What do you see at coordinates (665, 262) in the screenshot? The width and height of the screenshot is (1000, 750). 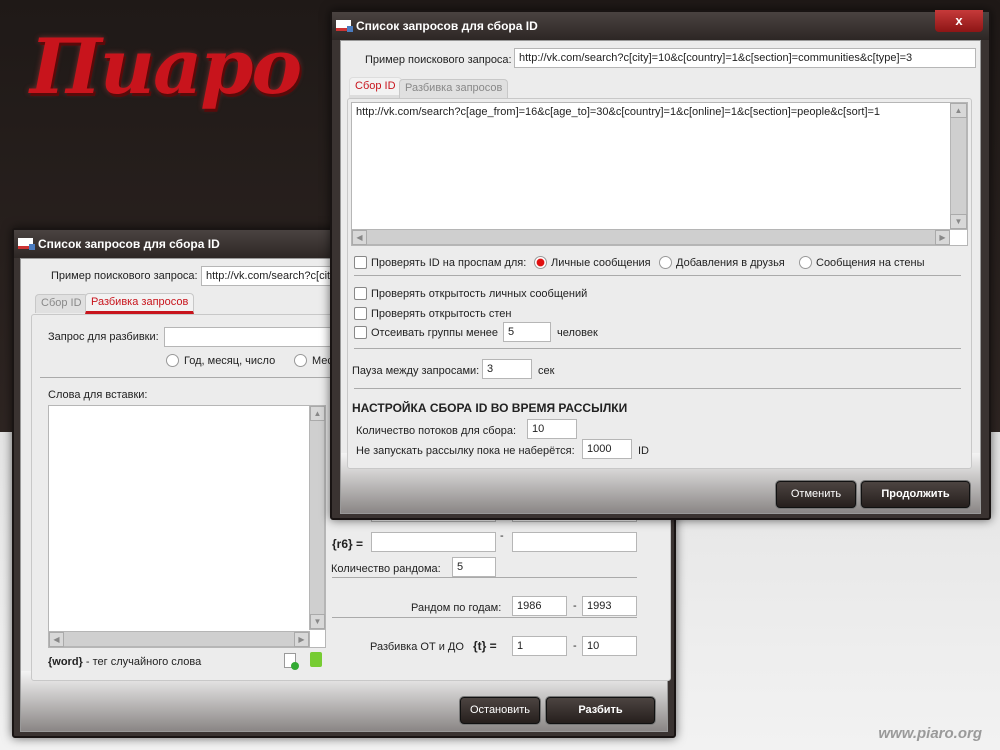 I see `radio-friend-adds` at bounding box center [665, 262].